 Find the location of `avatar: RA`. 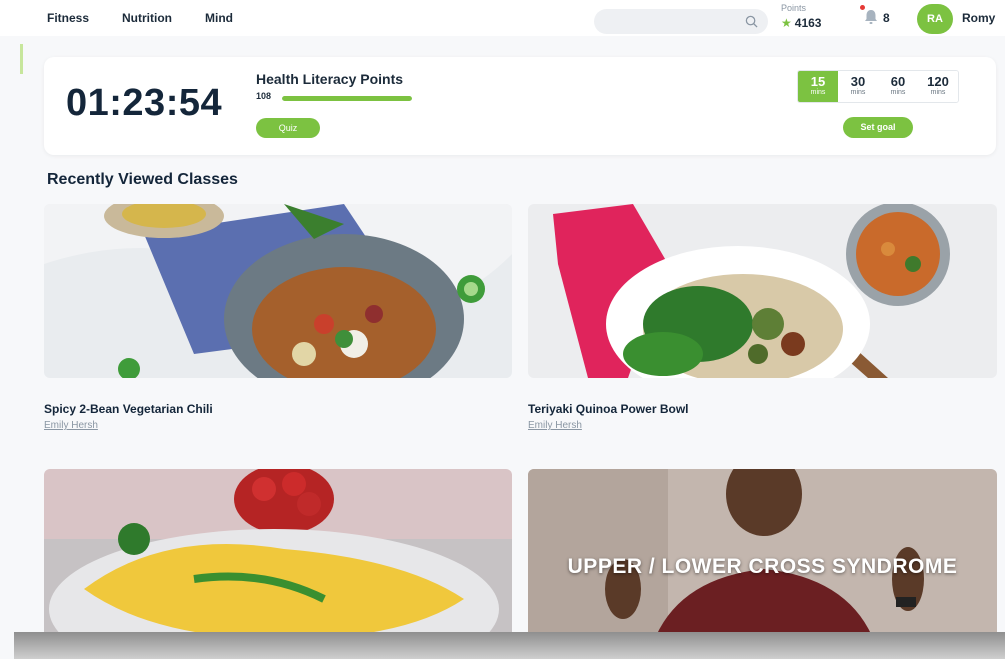

avatar: RA is located at coordinates (935, 19).